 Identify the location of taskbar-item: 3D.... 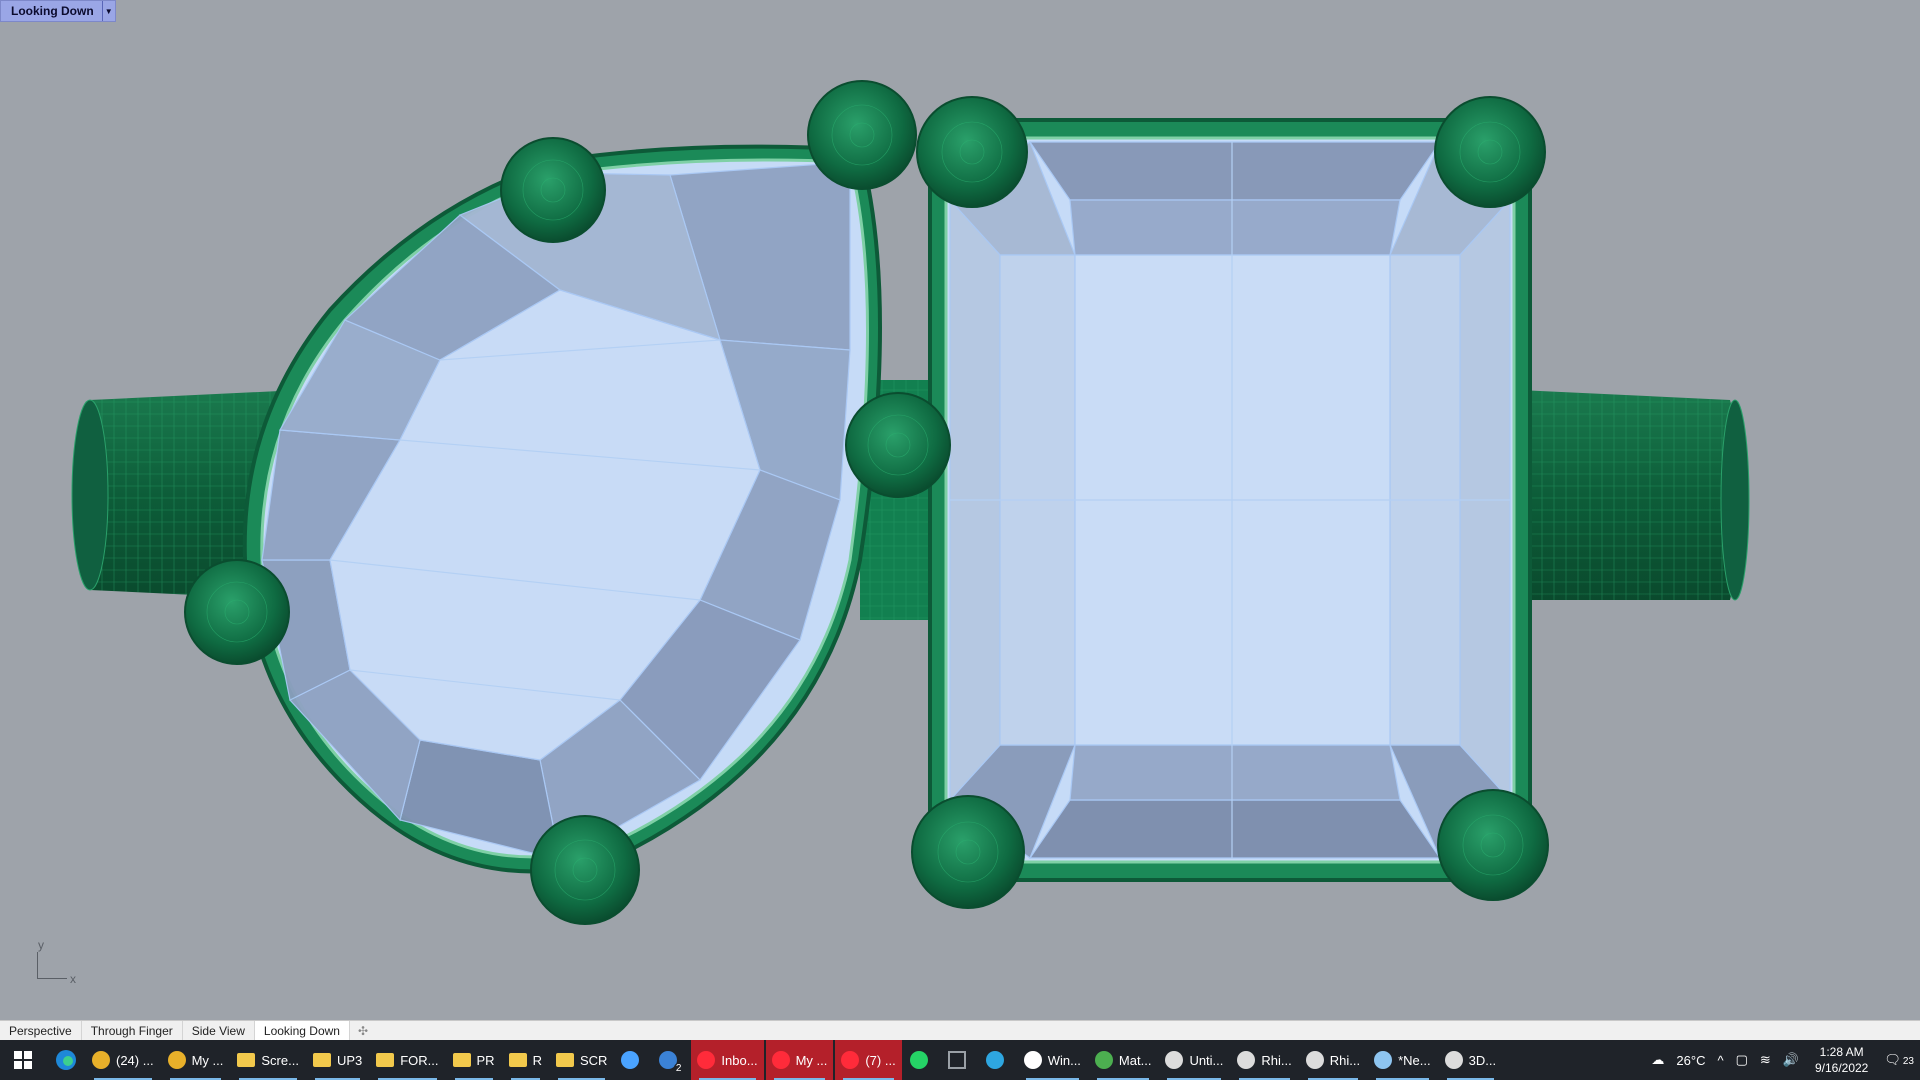
(1470, 1060).